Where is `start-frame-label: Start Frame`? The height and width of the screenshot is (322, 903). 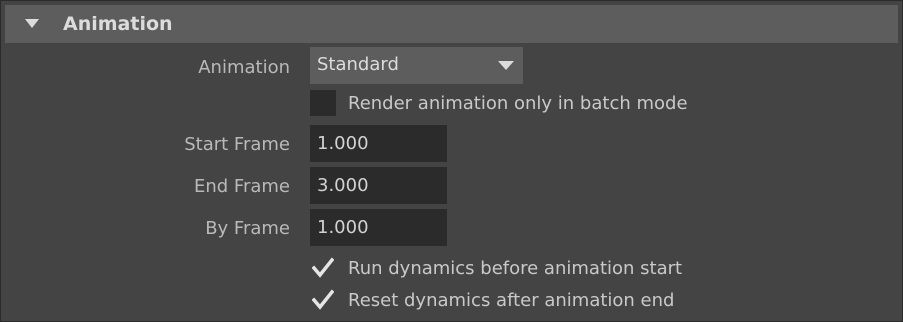 start-frame-label: Start Frame is located at coordinates (237, 144).